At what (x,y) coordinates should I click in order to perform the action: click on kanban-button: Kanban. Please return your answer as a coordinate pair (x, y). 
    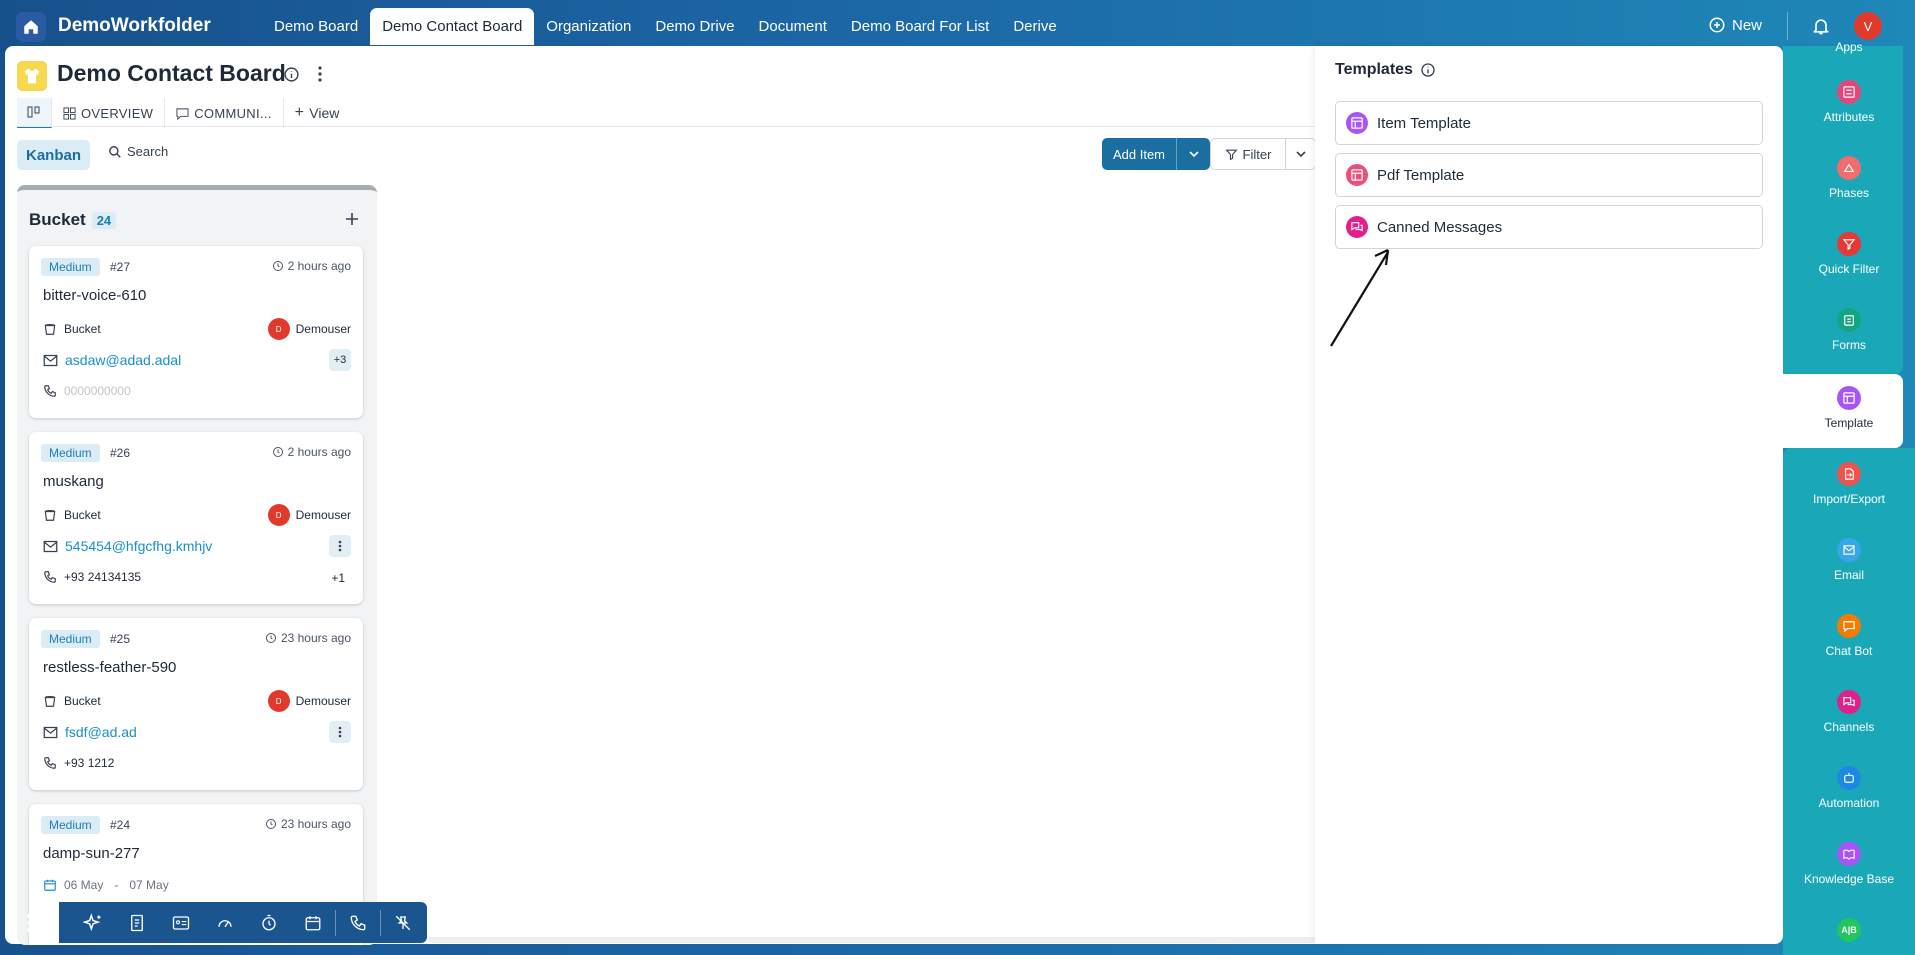
    Looking at the image, I should click on (53, 155).